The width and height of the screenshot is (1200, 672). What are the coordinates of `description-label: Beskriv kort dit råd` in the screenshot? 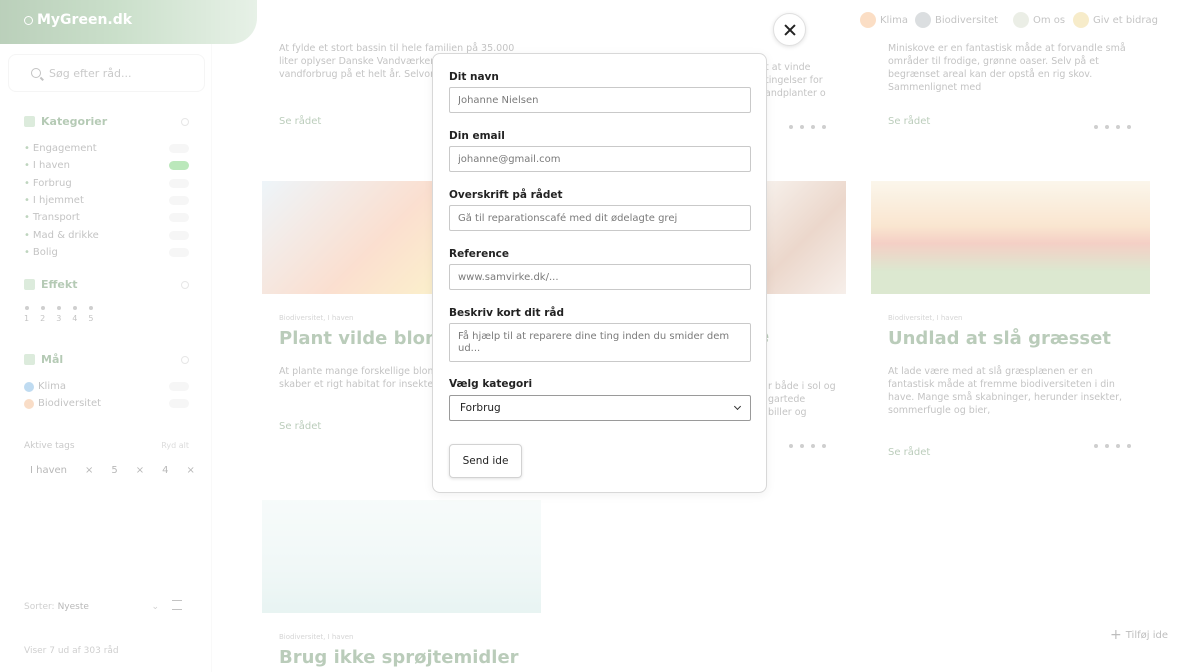 It's located at (506, 313).